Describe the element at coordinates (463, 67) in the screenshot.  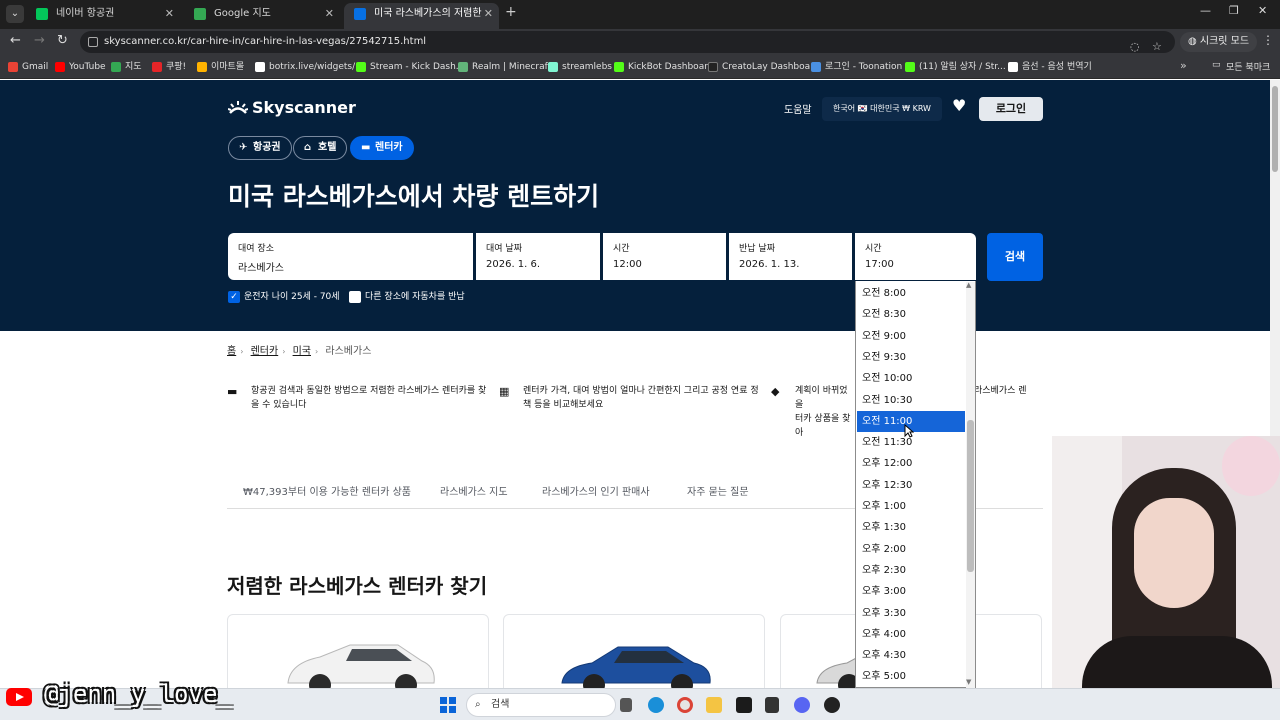
I see `minecraft-icon` at that location.